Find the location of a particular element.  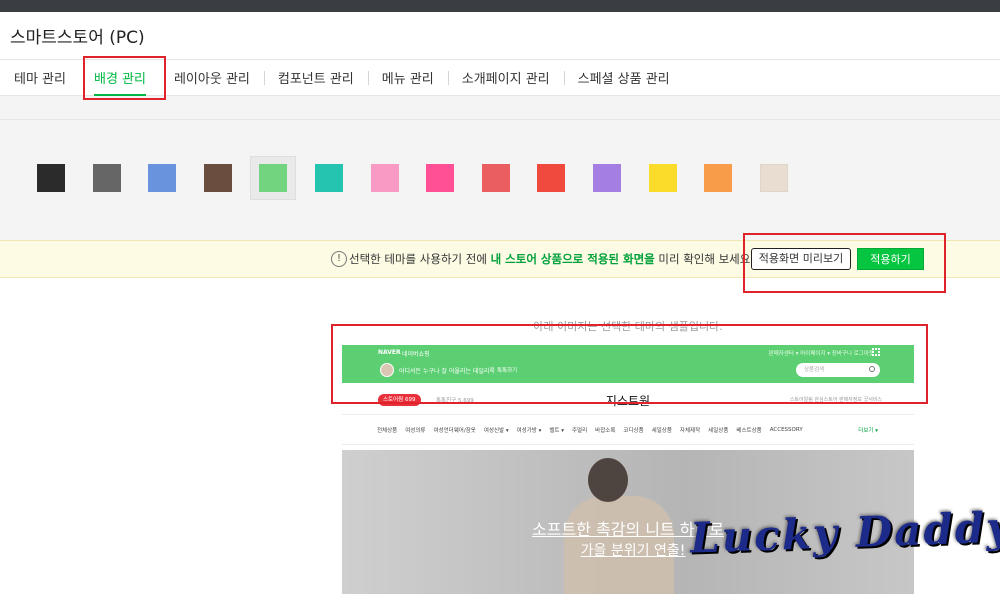

tab-layout: 레이아웃 관리 is located at coordinates (212, 78).